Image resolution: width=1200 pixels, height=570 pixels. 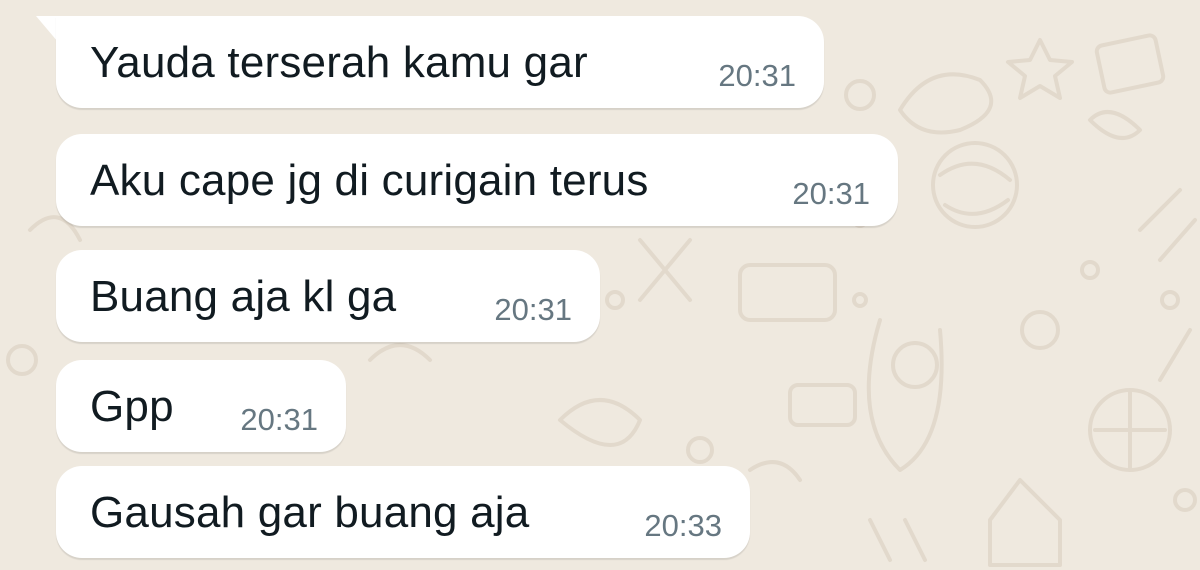 I want to click on message-text: Gausah gar buang aja, so click(x=310, y=512).